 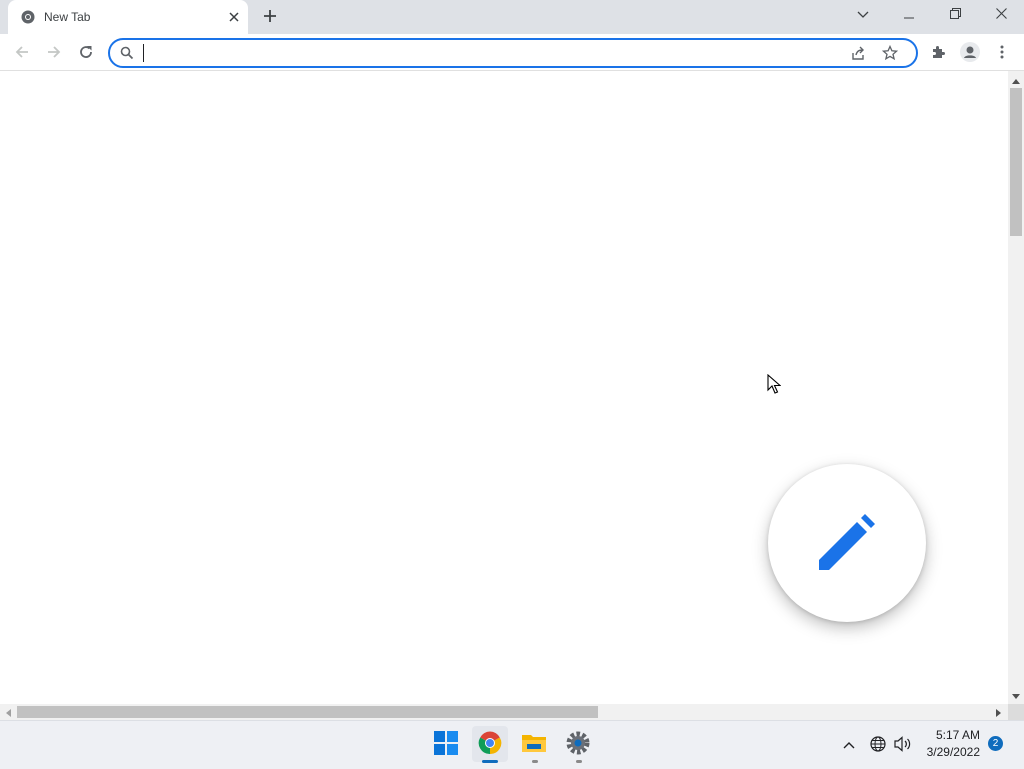 I want to click on scroll-down-arrow-icon, so click(x=1016, y=697).